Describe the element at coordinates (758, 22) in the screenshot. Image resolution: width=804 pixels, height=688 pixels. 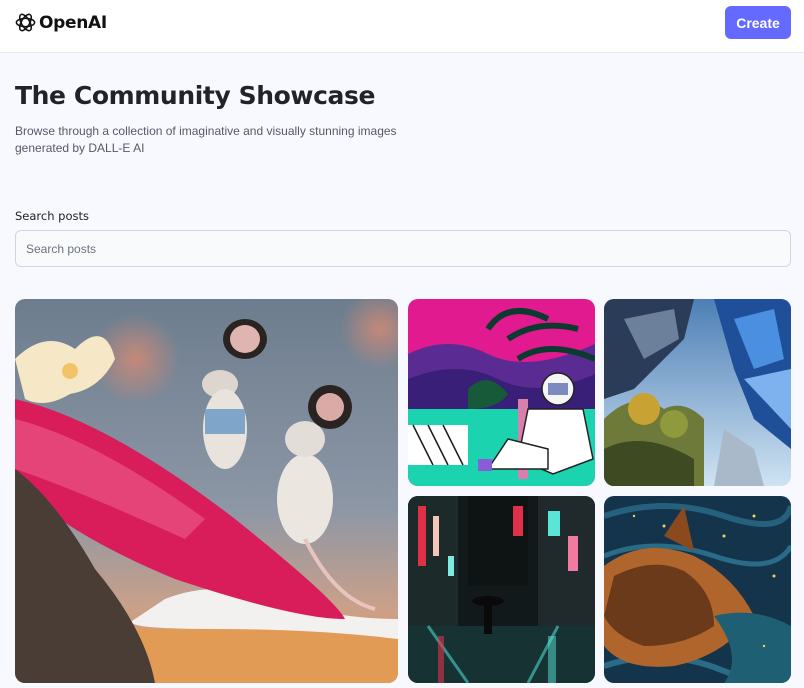
I see `create-button: Create` at that location.